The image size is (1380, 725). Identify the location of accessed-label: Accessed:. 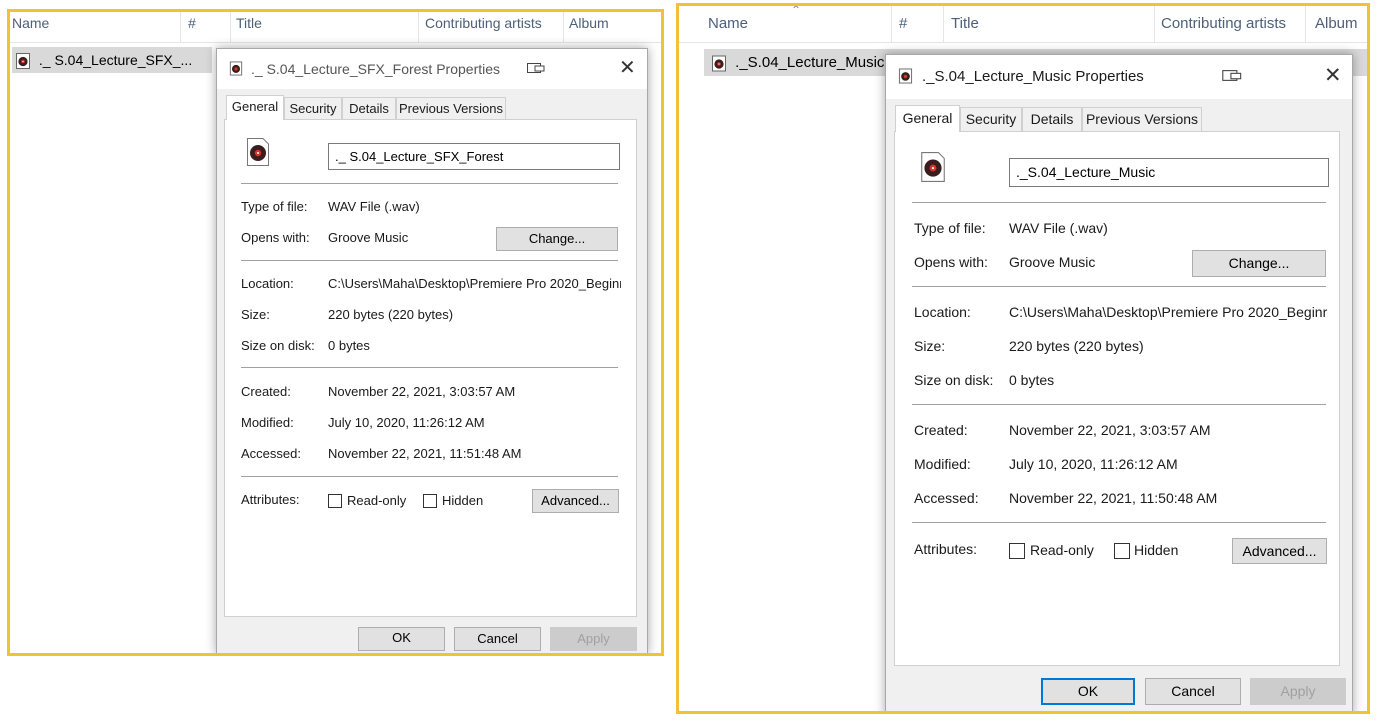
(946, 498).